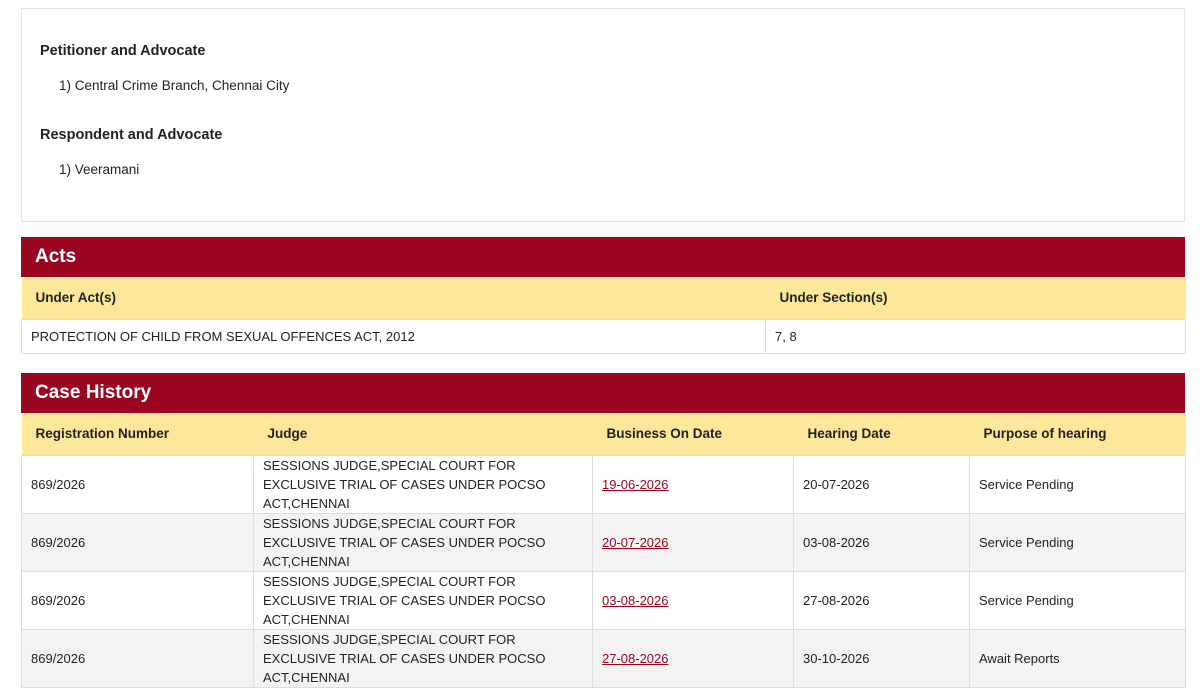 The image size is (1200, 688). I want to click on case-history-title: Case History, so click(603, 393).